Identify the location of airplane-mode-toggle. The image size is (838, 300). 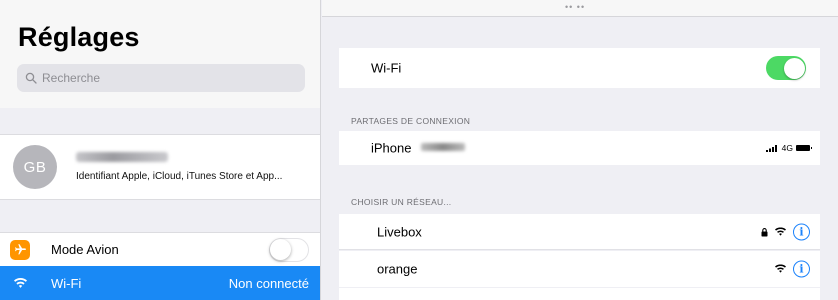
(289, 249).